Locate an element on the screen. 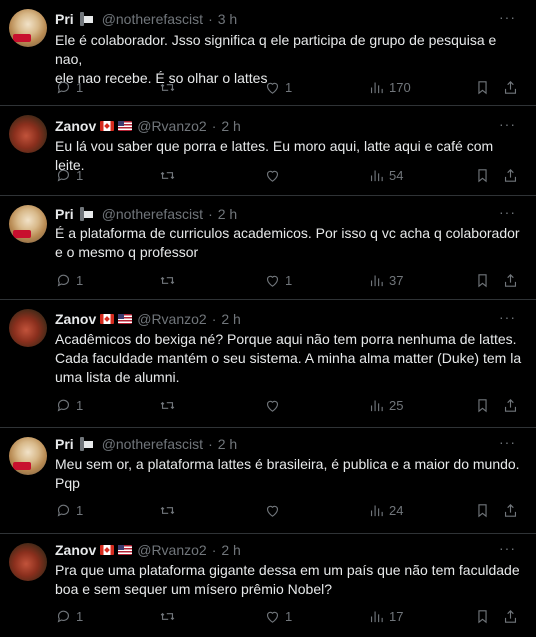  views-button: 25 is located at coordinates (385, 405).